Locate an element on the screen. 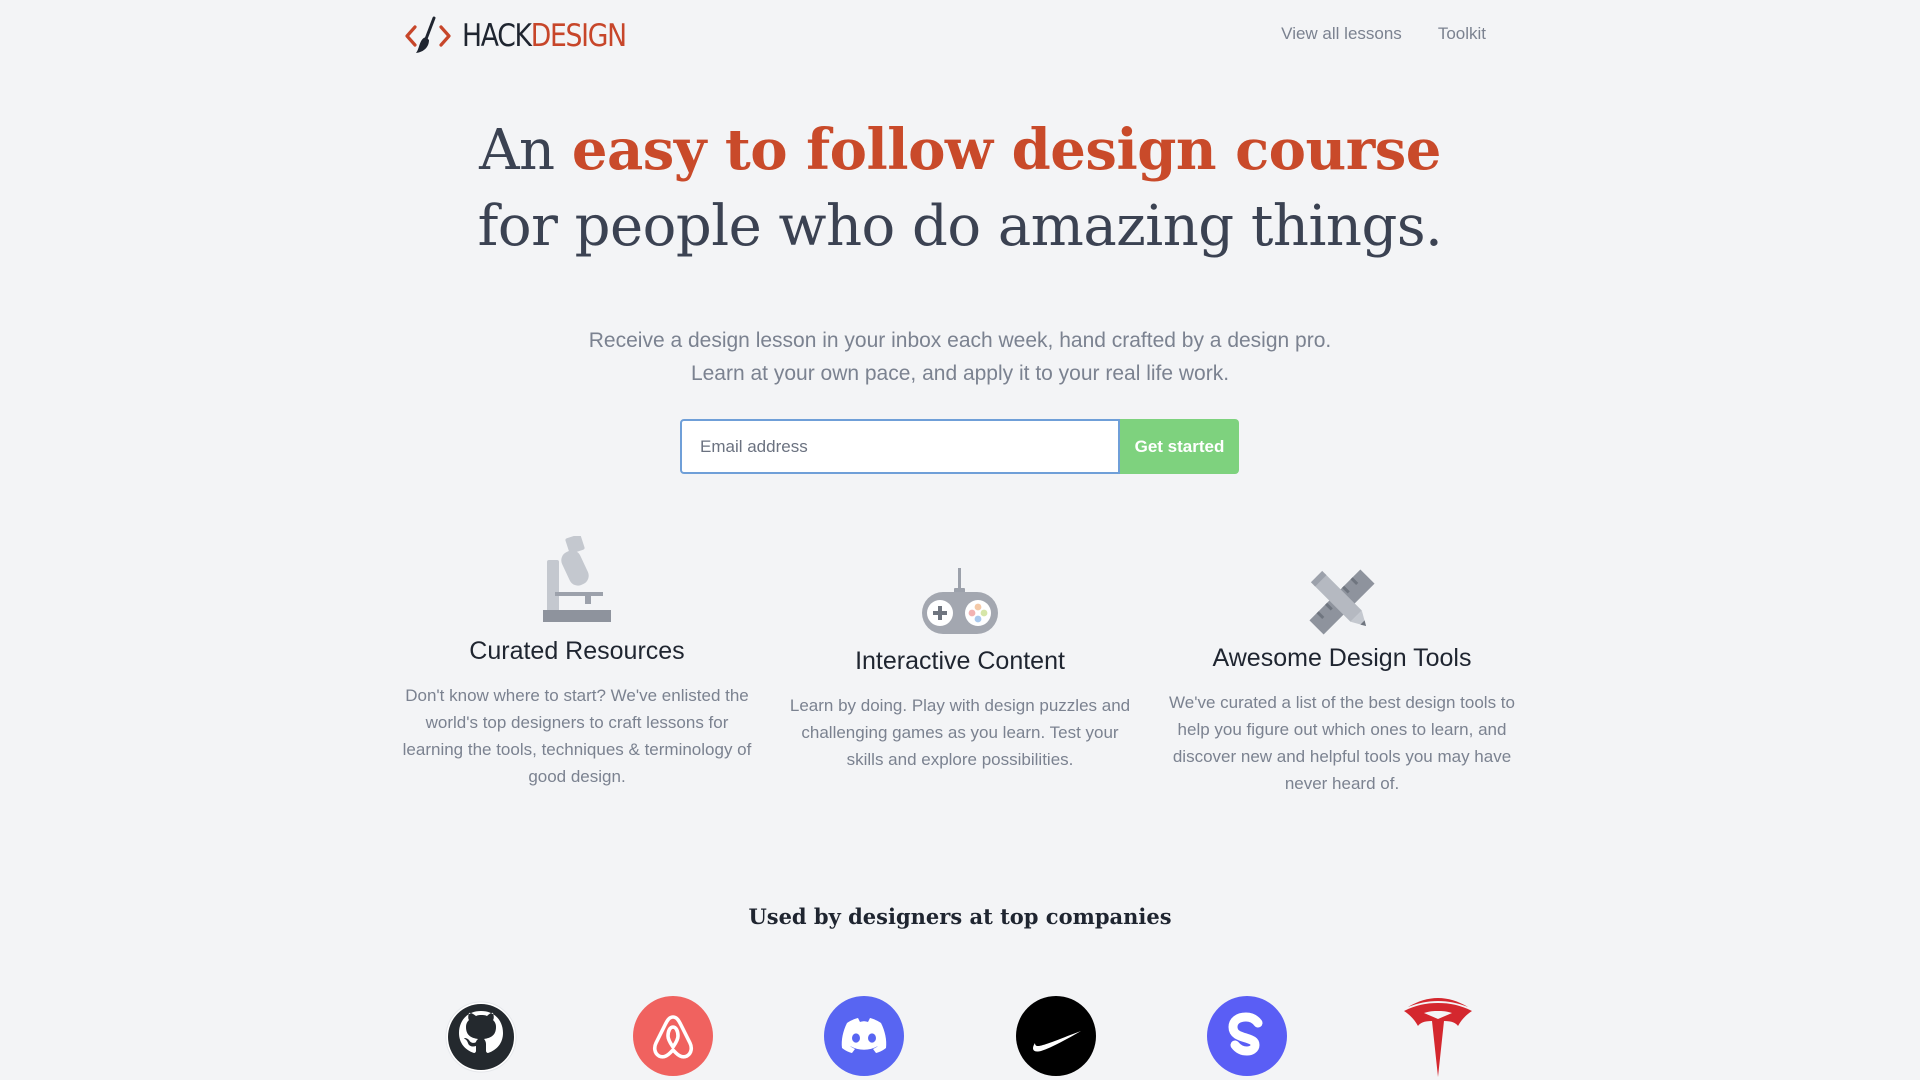 This screenshot has height=1080, width=1920. hero-prefix: An is located at coordinates (525, 150).